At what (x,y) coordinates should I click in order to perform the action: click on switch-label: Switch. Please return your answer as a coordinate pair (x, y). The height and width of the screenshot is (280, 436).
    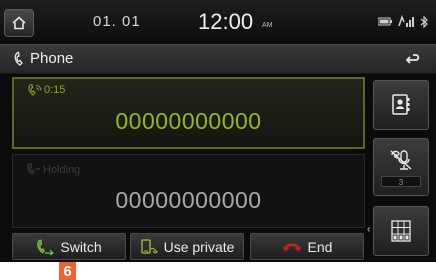
    Looking at the image, I should click on (81, 246).